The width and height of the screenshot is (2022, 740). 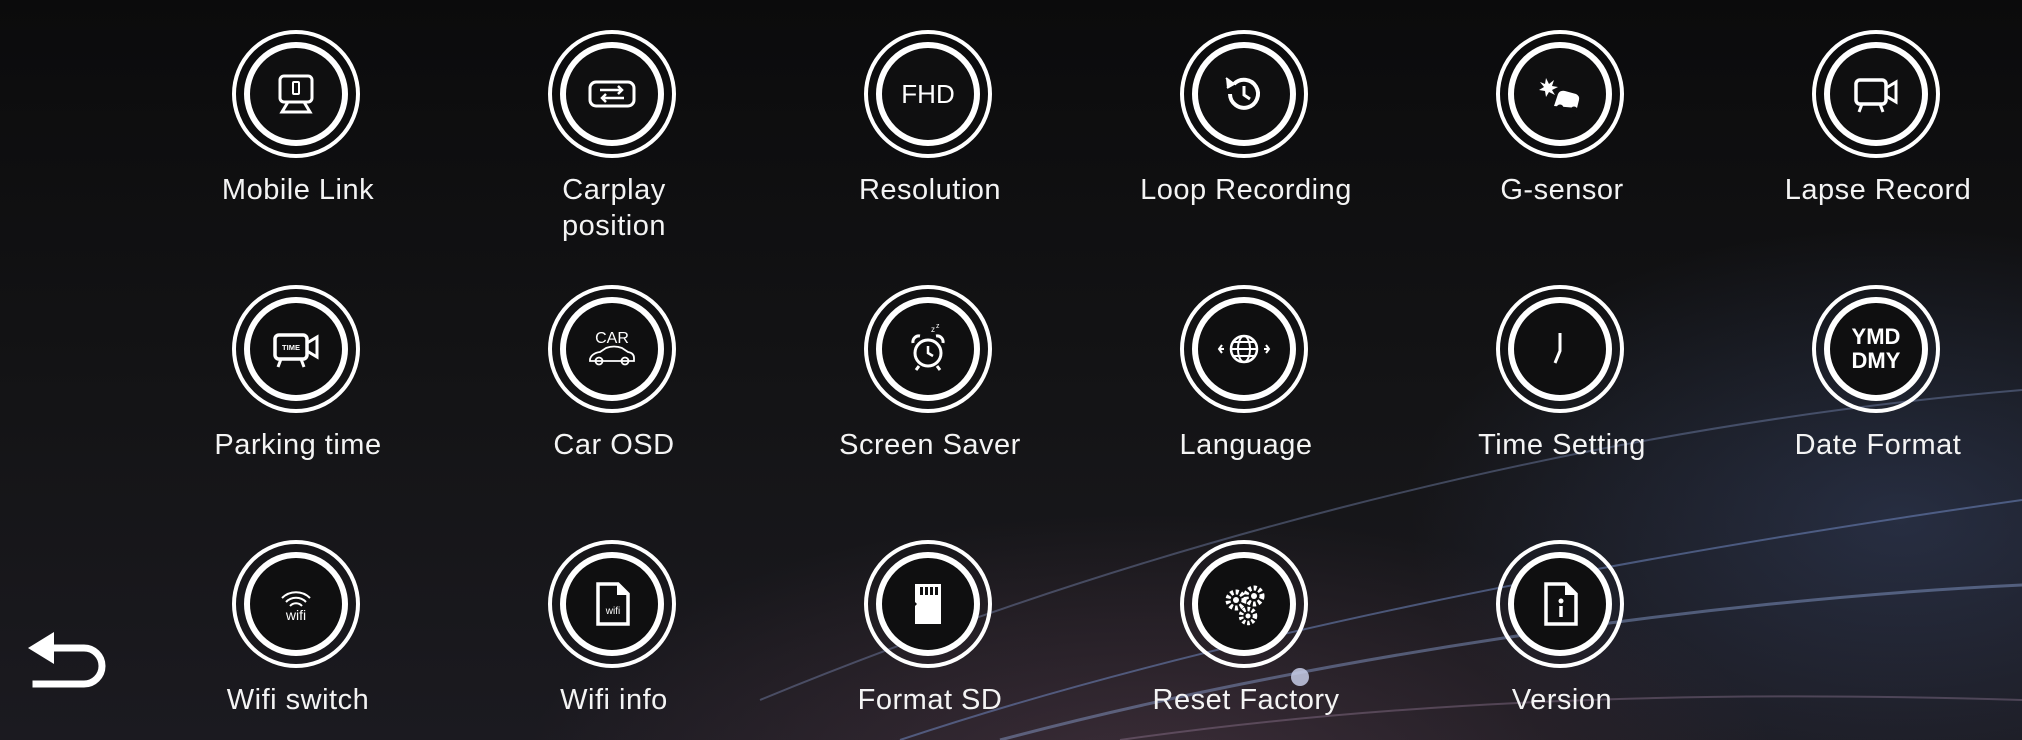 What do you see at coordinates (298, 640) in the screenshot?
I see `menu-item-wifi-switch: wifi Wifi switch` at bounding box center [298, 640].